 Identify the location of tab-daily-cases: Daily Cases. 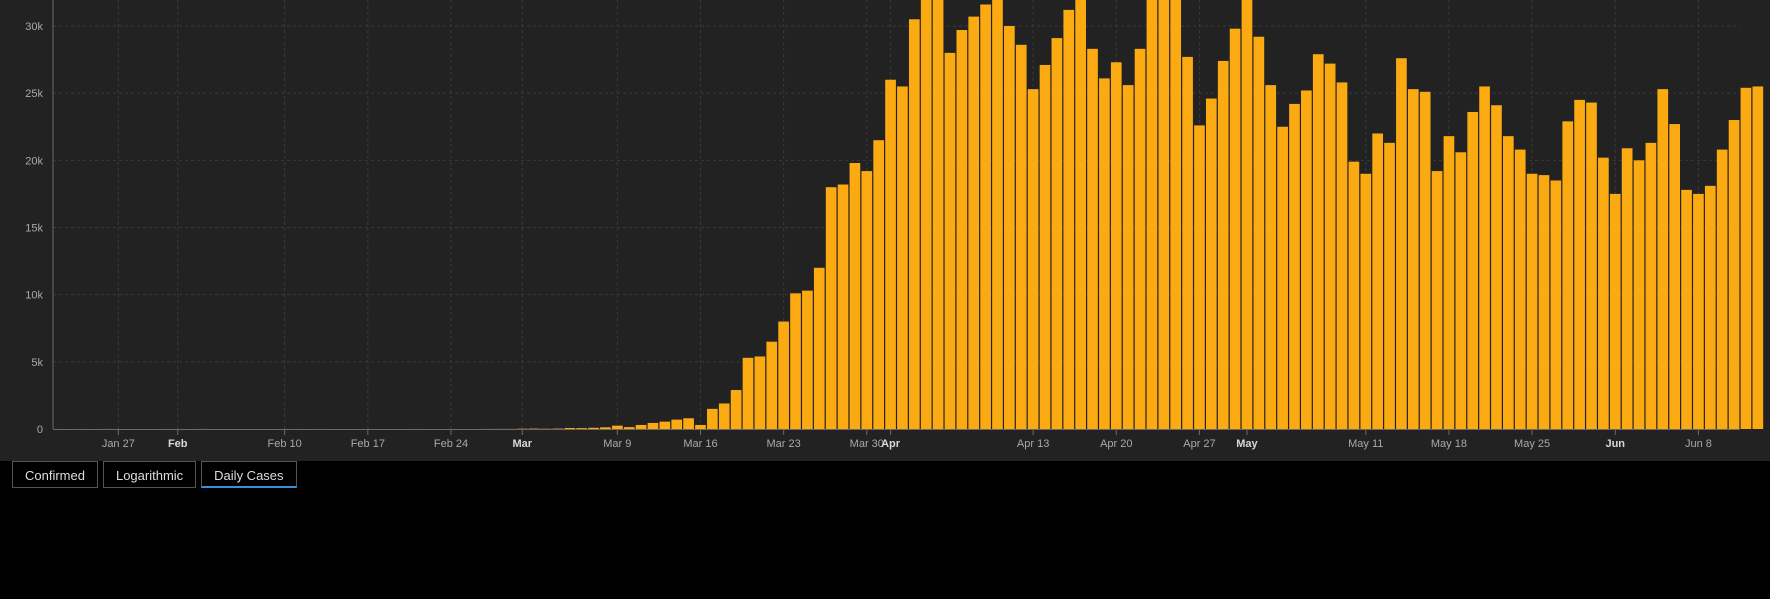
(249, 474).